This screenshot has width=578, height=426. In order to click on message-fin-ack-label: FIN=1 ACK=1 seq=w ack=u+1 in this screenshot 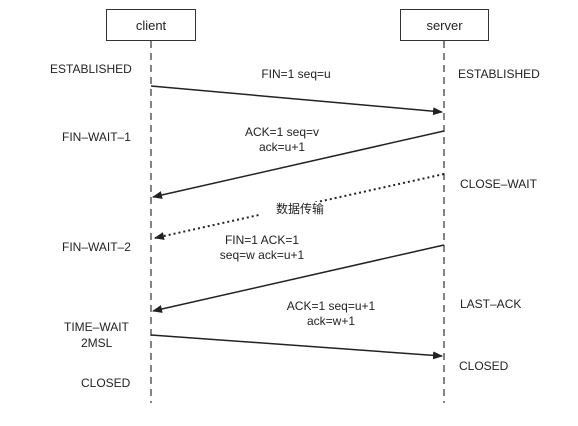, I will do `click(262, 248)`.